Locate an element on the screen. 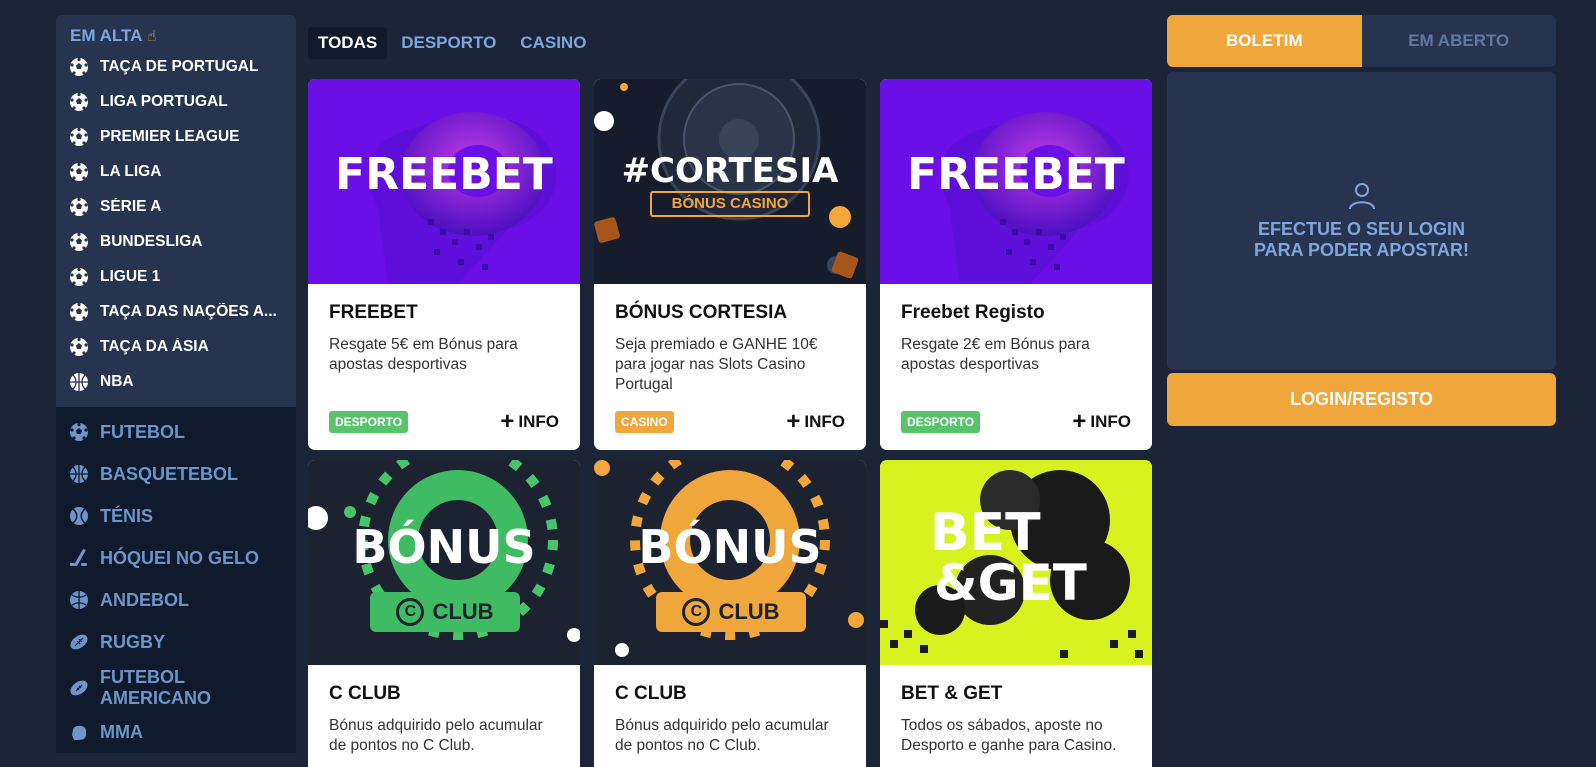  sport-item: BASQUETEBOL is located at coordinates (176, 474).